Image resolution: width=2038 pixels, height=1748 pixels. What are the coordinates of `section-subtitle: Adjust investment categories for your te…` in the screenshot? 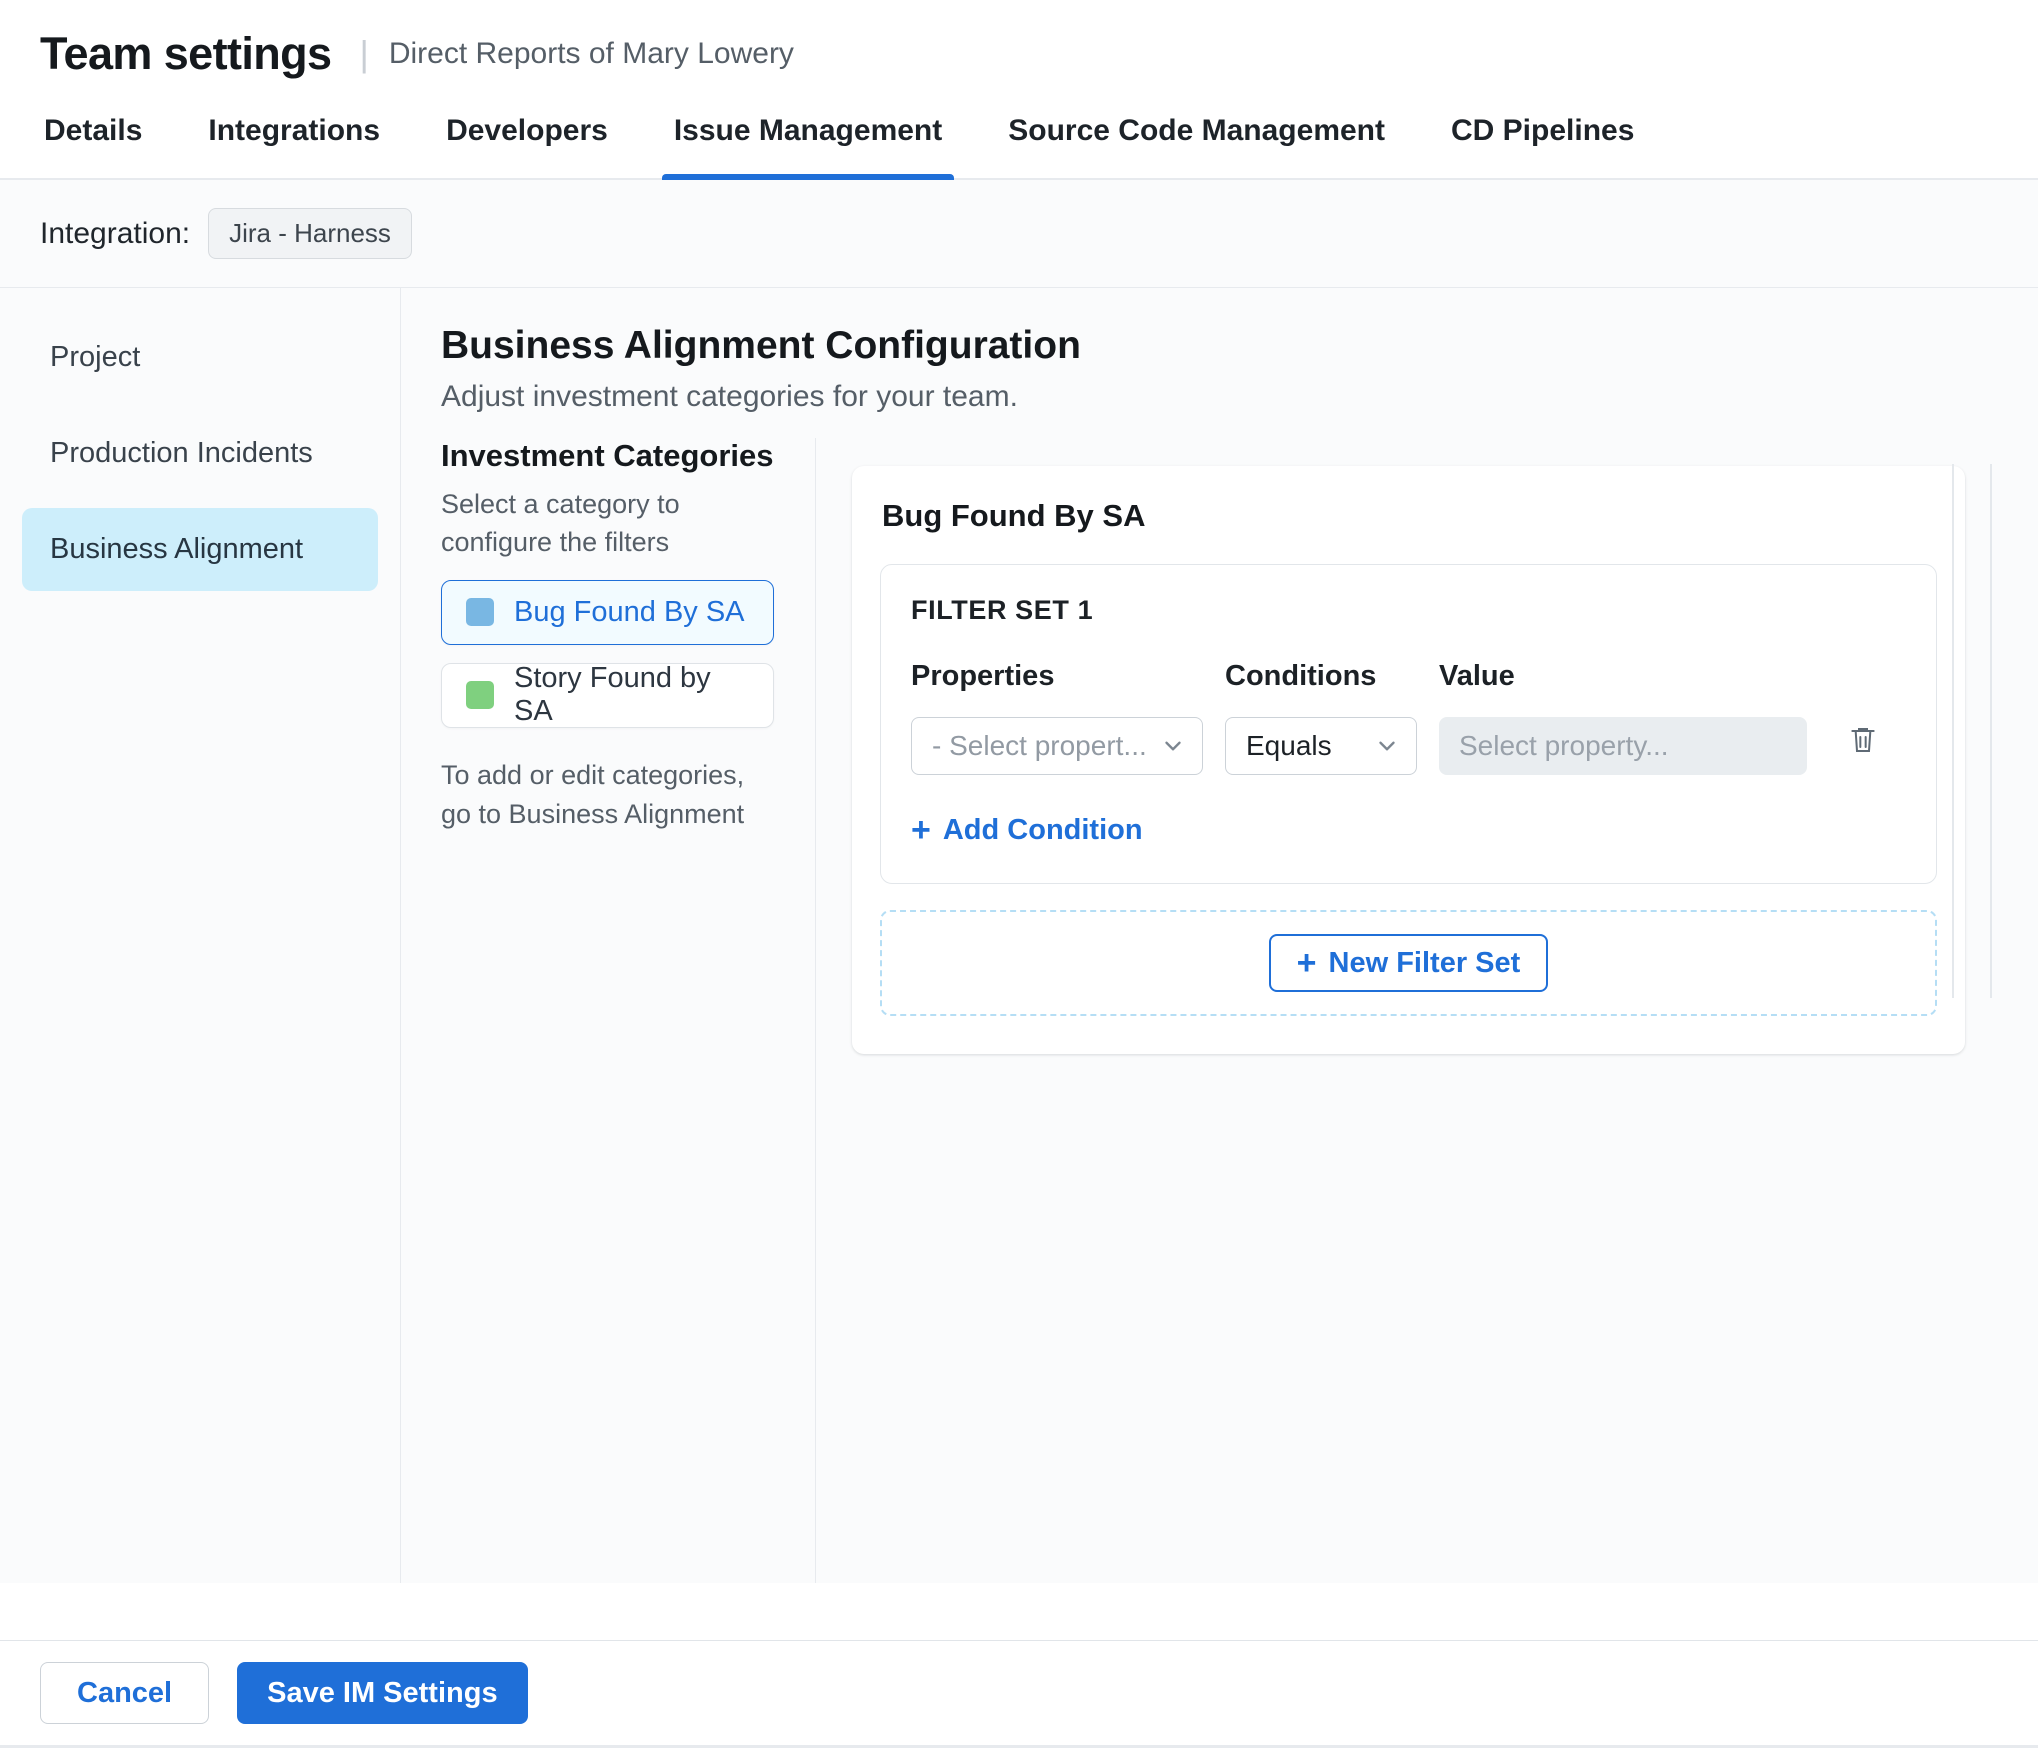 It's located at (729, 396).